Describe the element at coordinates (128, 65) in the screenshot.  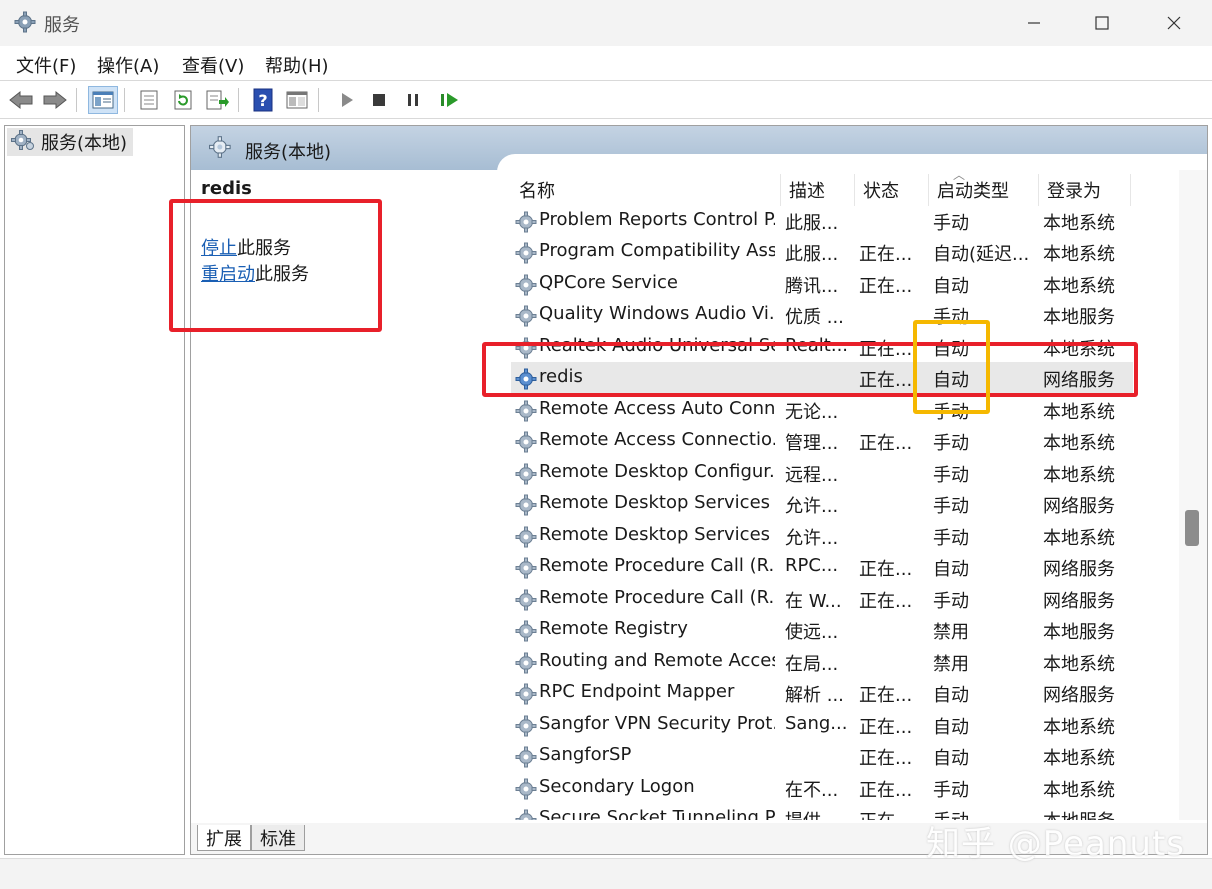
I see `menu-action: 操作(A)` at that location.